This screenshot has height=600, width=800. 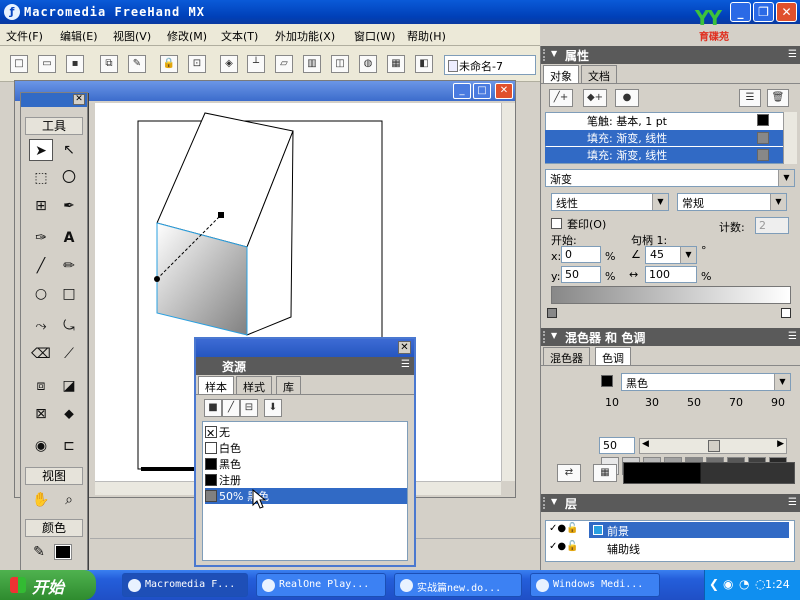 What do you see at coordinates (374, 36) in the screenshot?
I see `menu-window: 窗口(W)` at bounding box center [374, 36].